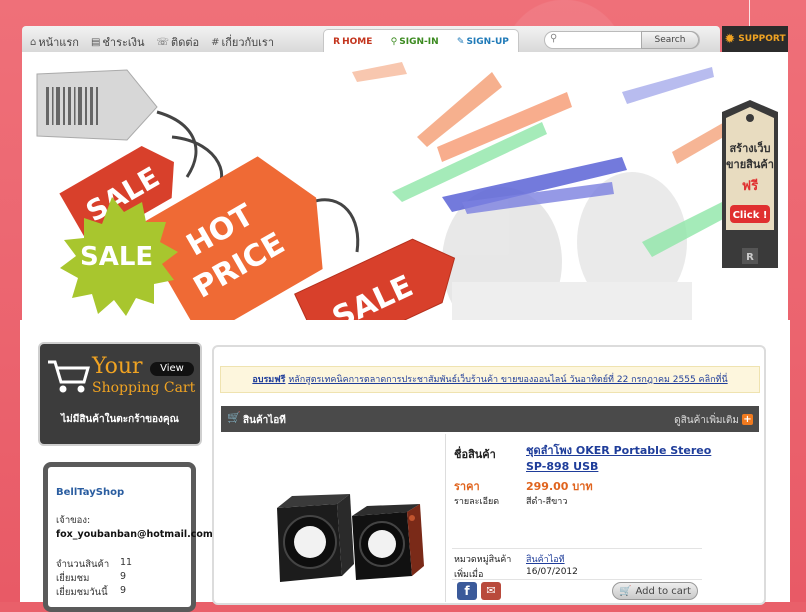 The image size is (806, 612). Describe the element at coordinates (706, 420) in the screenshot. I see `more-products-link: ดูสินค้าเพิ่มเติม` at that location.